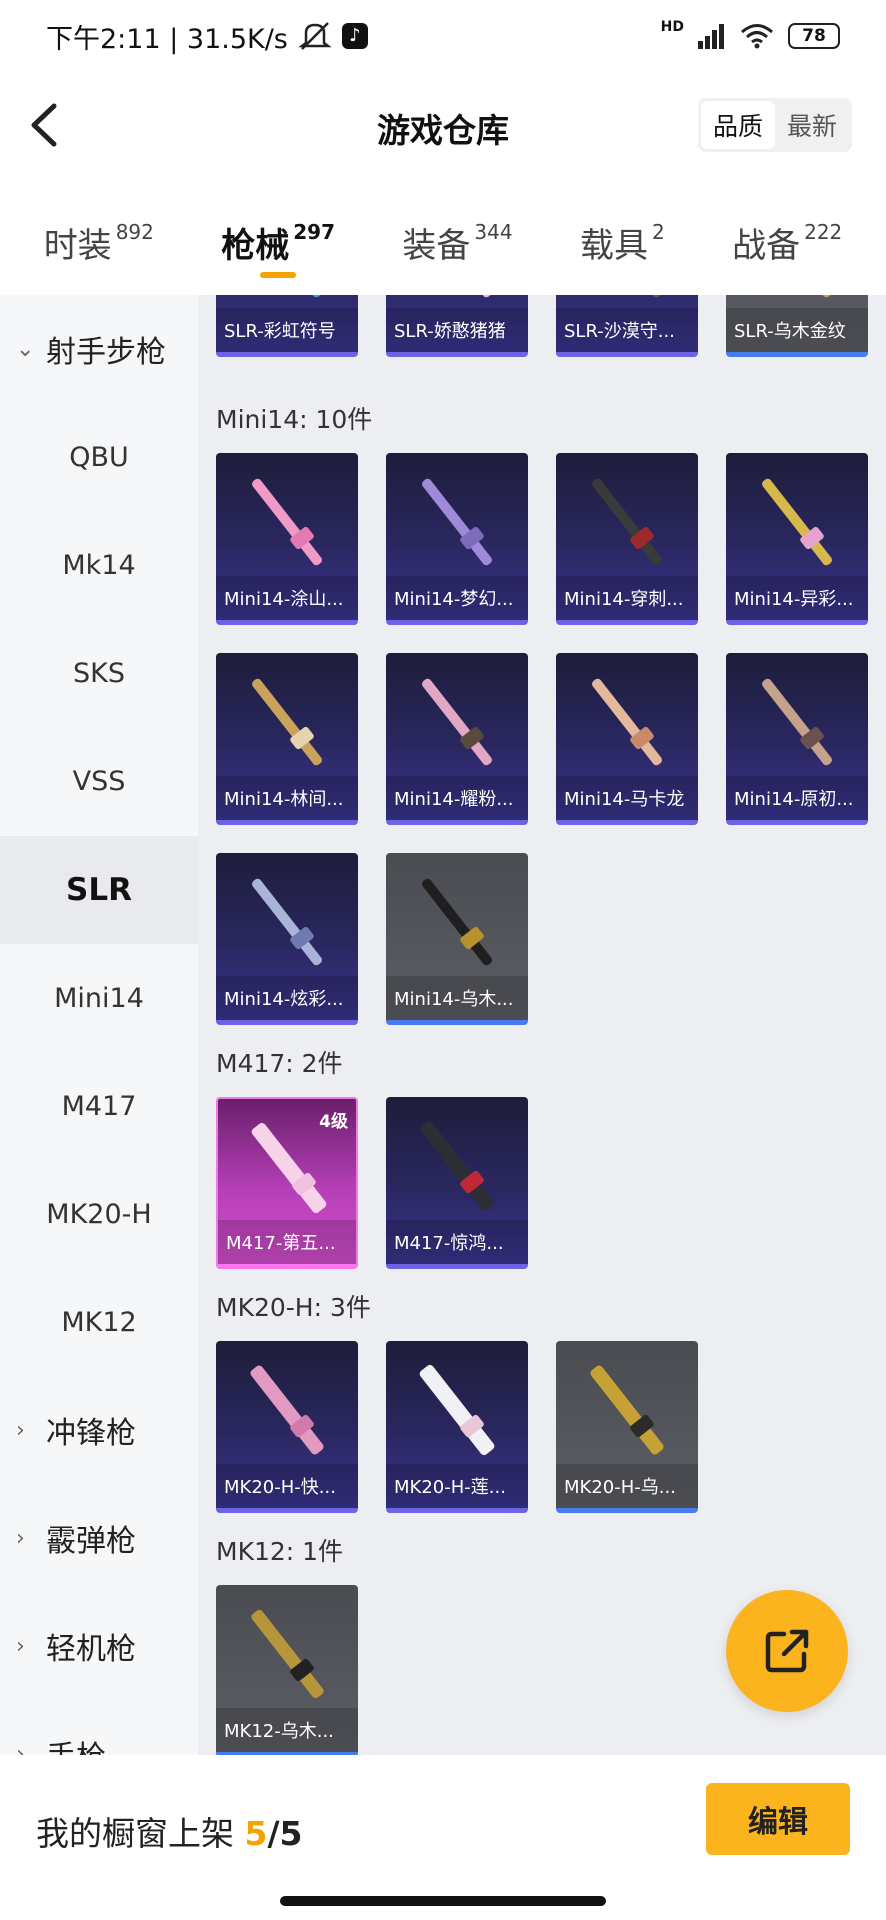 The width and height of the screenshot is (886, 1920). What do you see at coordinates (99, 1727) in the screenshot?
I see `sidebar-group-pistol: › 手枪` at bounding box center [99, 1727].